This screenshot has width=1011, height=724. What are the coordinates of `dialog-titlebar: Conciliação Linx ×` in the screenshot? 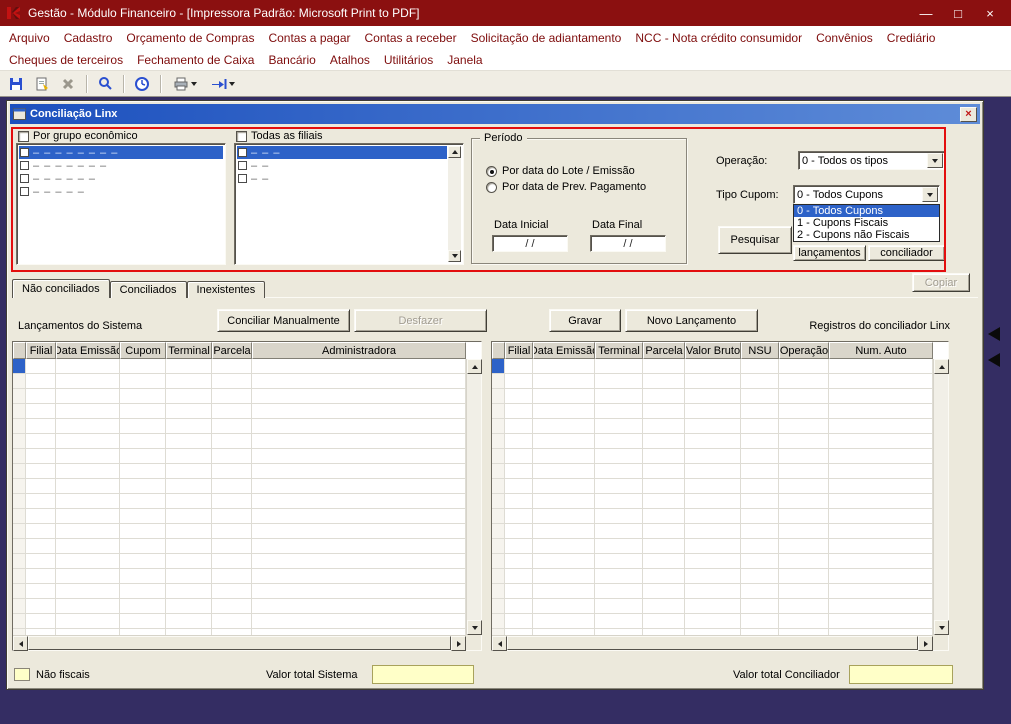 It's located at (495, 114).